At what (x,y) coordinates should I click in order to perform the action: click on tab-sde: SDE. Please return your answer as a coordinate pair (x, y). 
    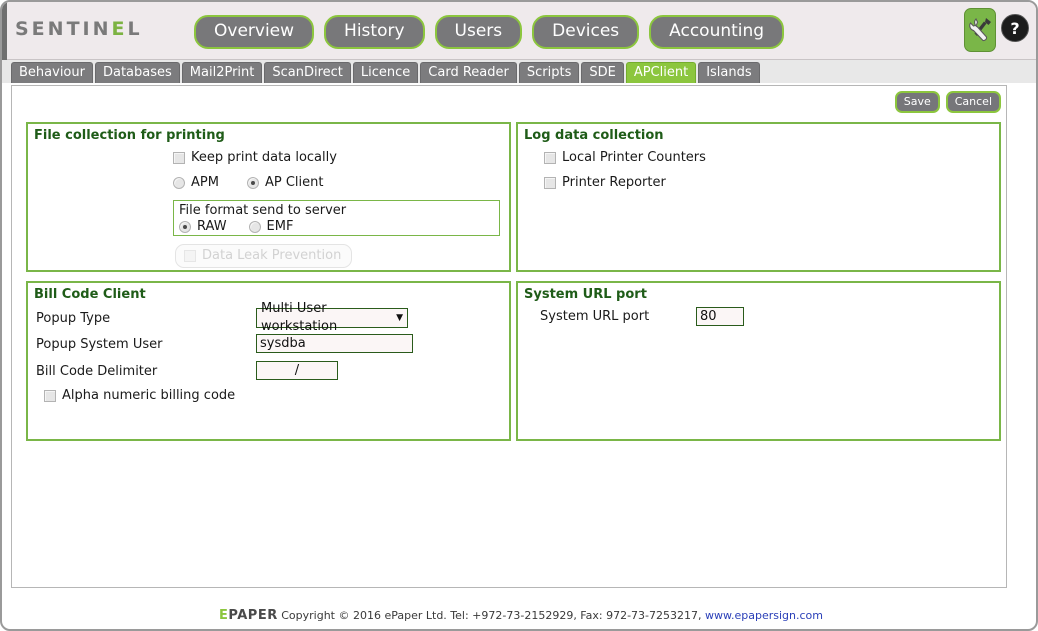
    Looking at the image, I should click on (602, 72).